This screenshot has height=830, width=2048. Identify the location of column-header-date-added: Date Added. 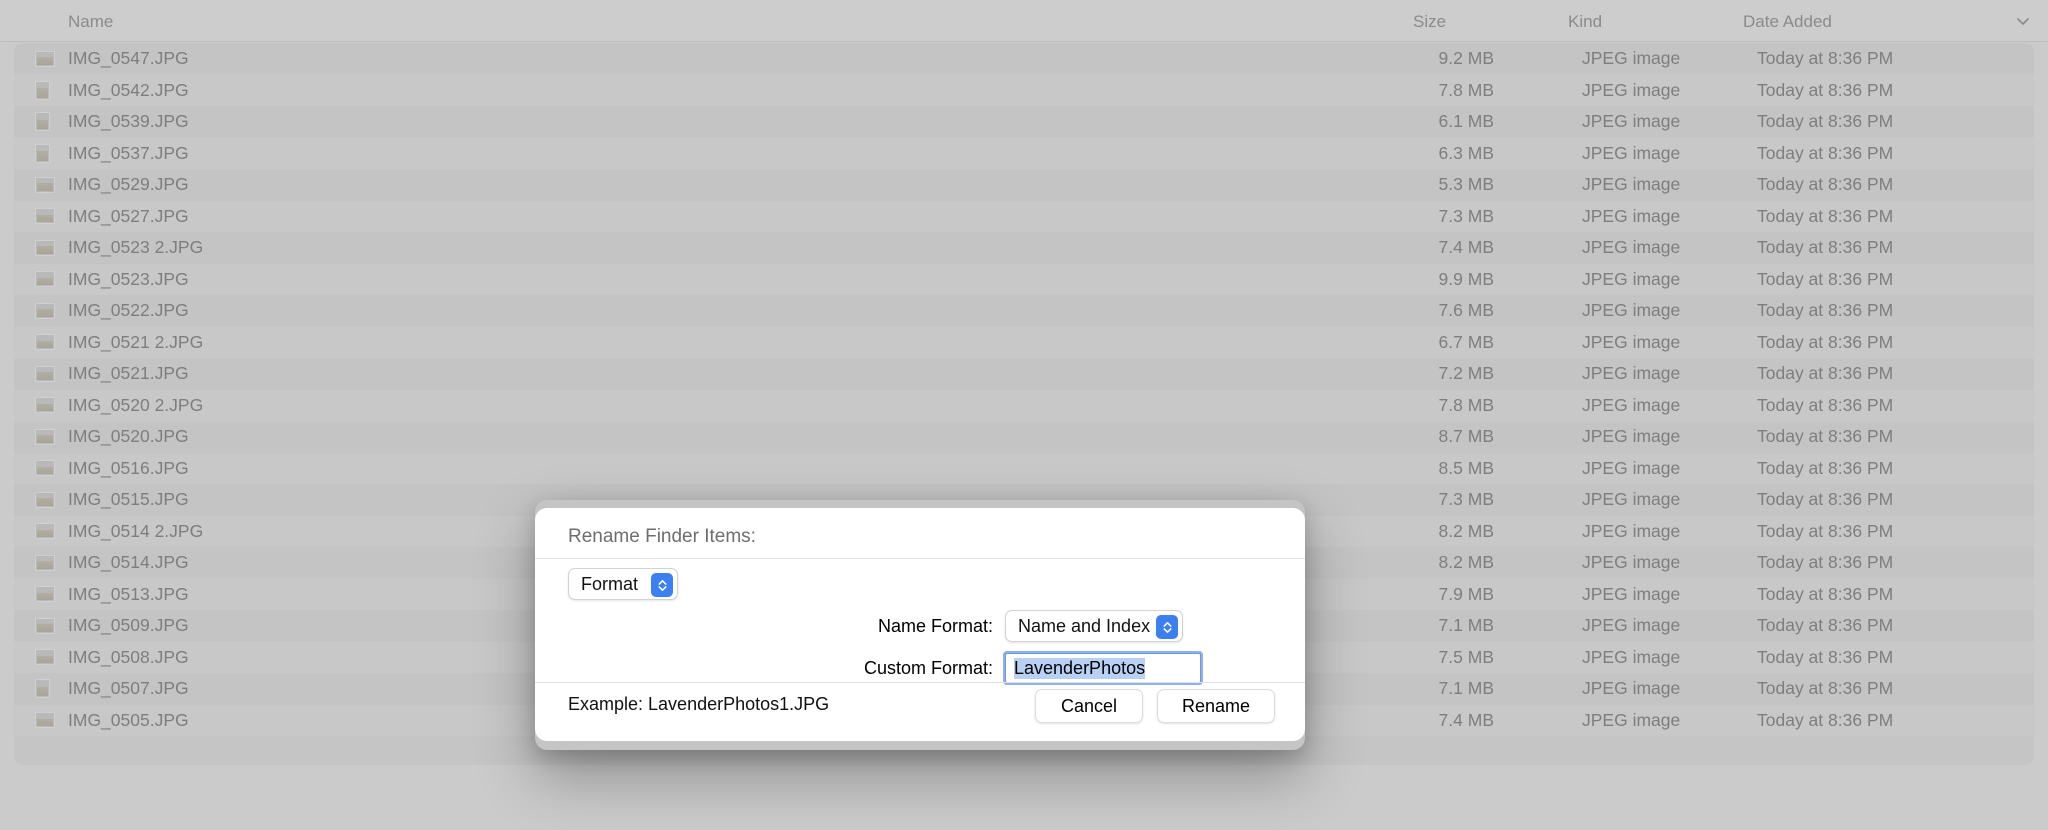
(1787, 22).